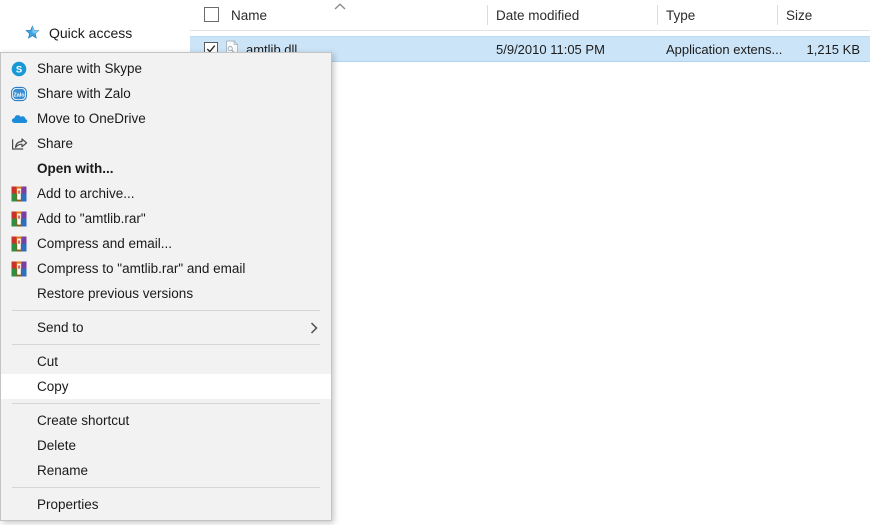 This screenshot has width=870, height=525. What do you see at coordinates (833, 49) in the screenshot?
I see `file-size-label: 1,215 KB` at bounding box center [833, 49].